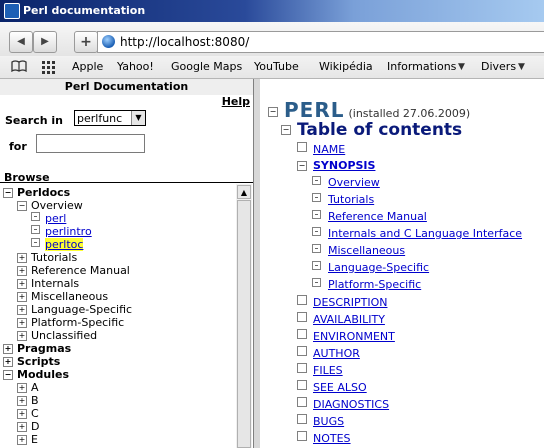 The height and width of the screenshot is (448, 544). Describe the element at coordinates (70, 322) in the screenshot. I see `tree-item-platform-specific: + Platform-Specific` at that location.